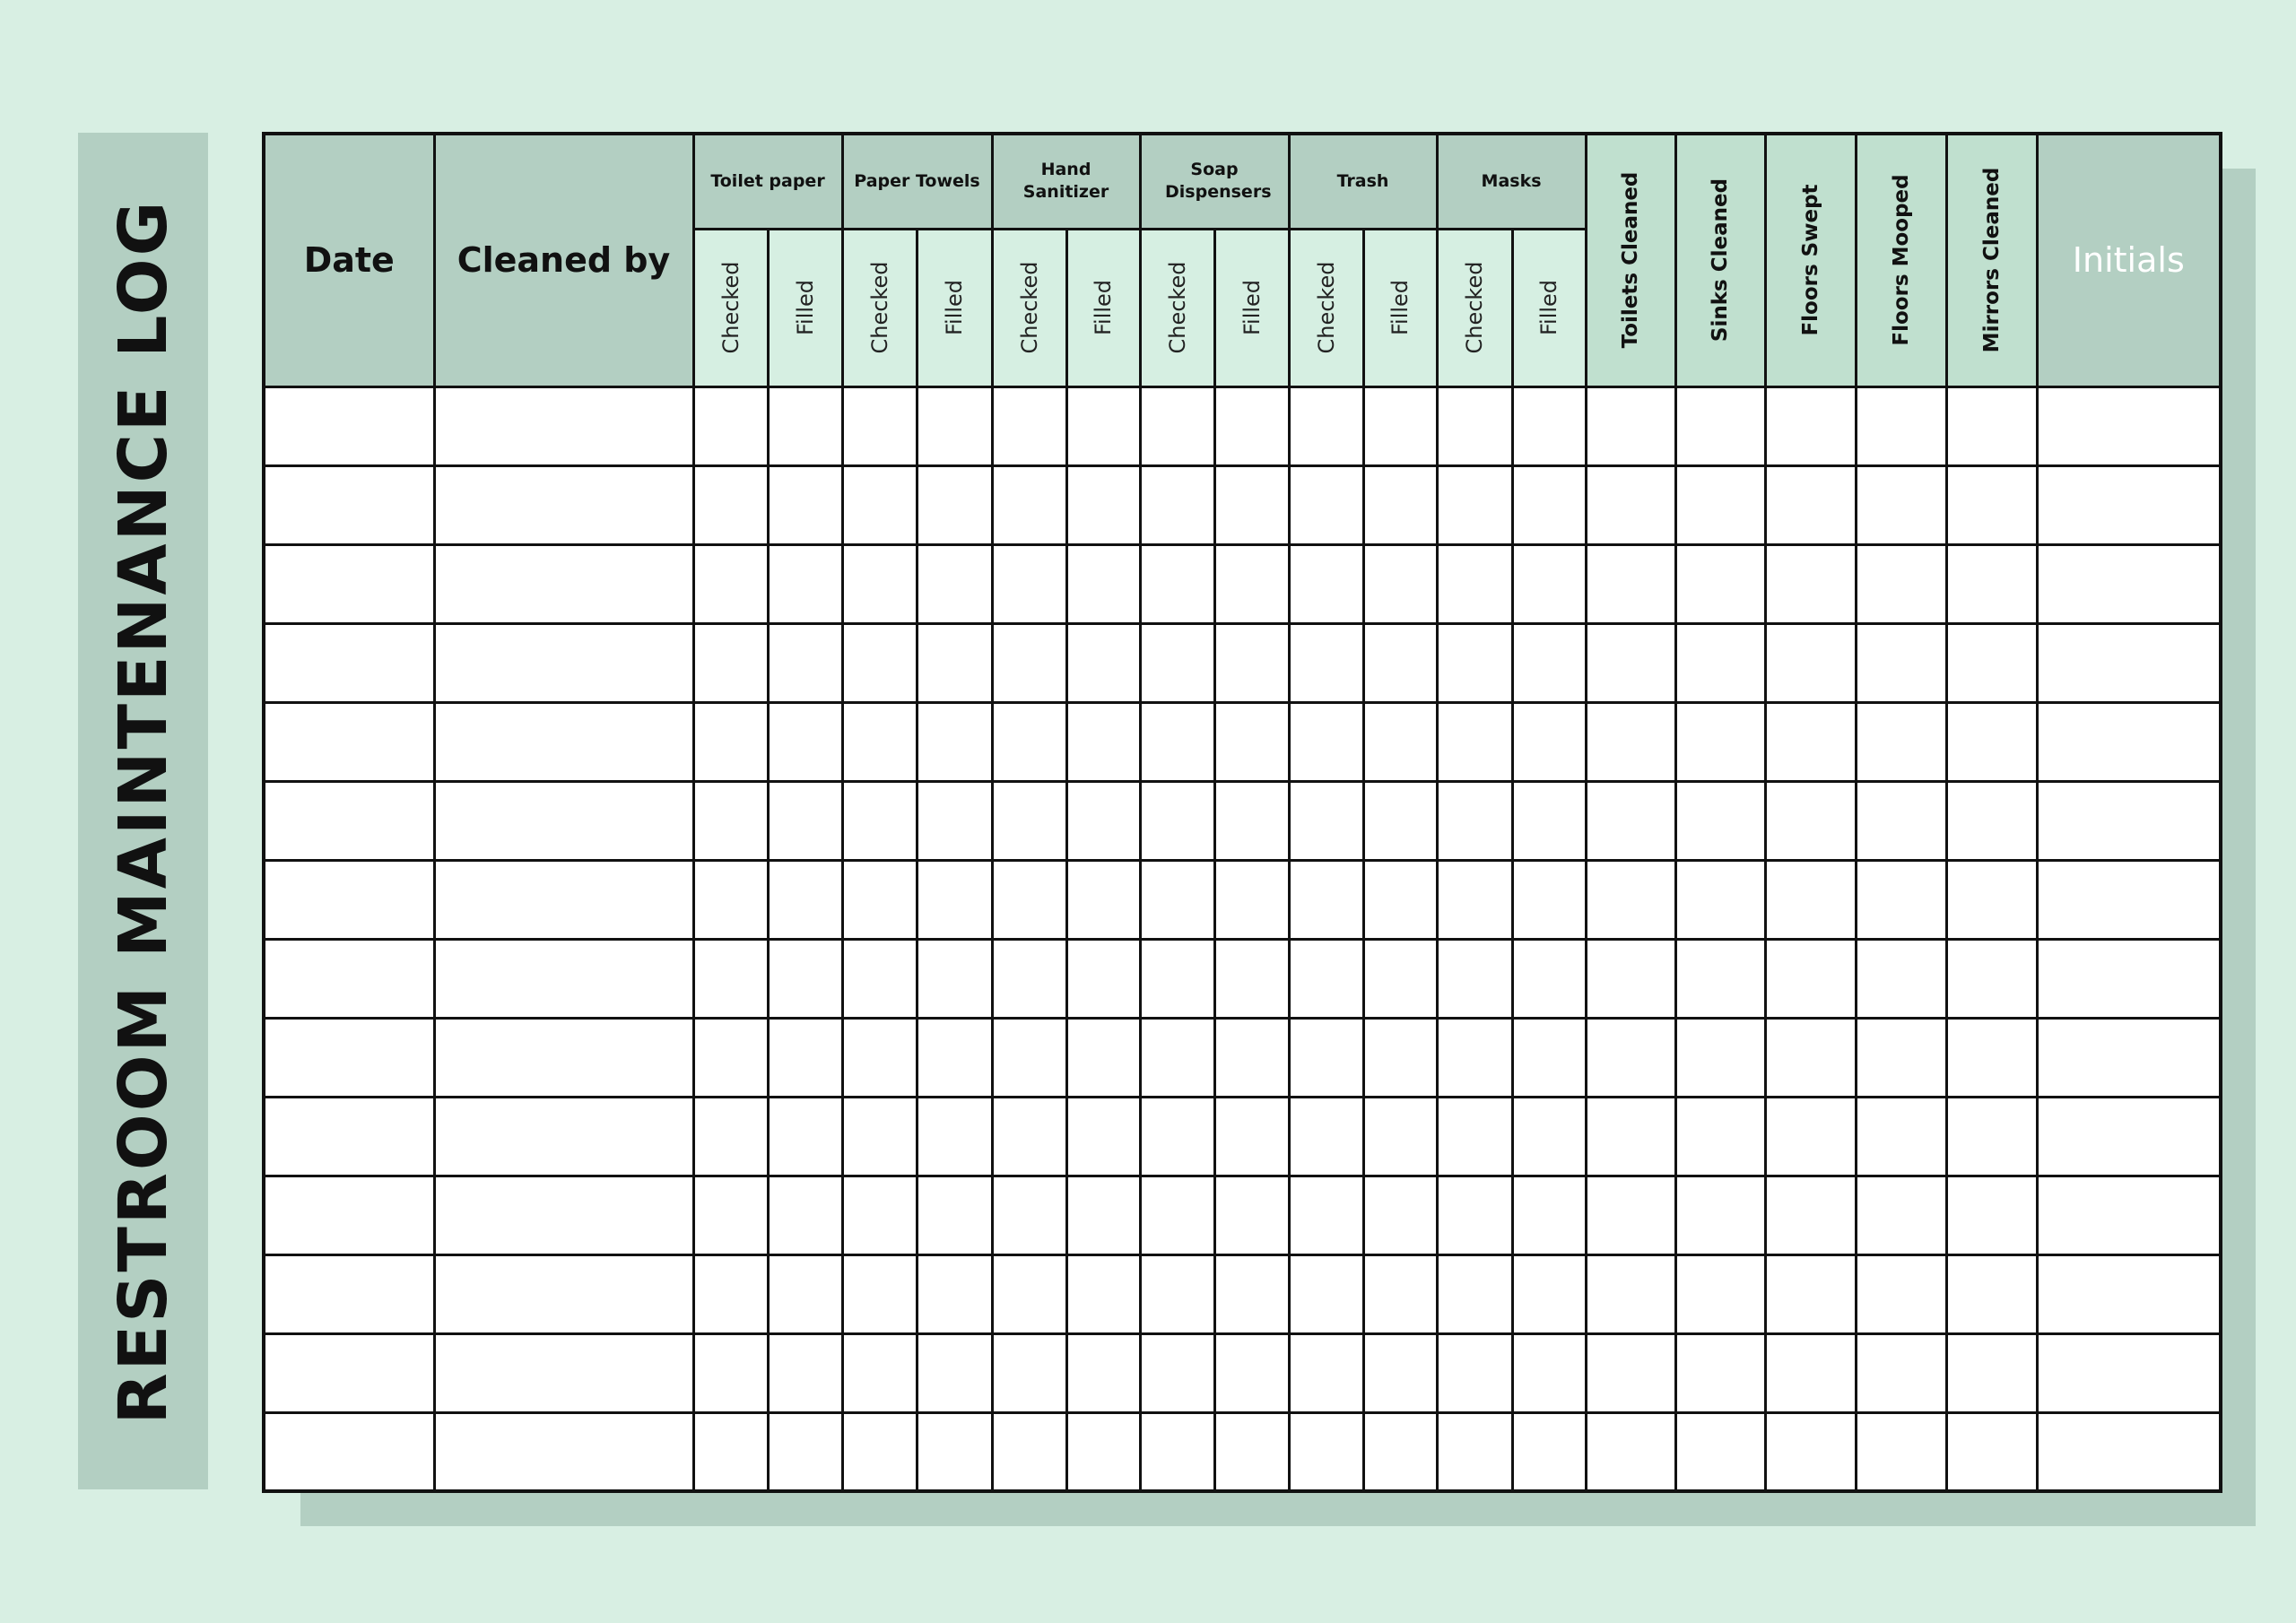 The image size is (2296, 1623). Describe the element at coordinates (1991, 426) in the screenshot. I see `cell-mirrors-cleaned` at that location.